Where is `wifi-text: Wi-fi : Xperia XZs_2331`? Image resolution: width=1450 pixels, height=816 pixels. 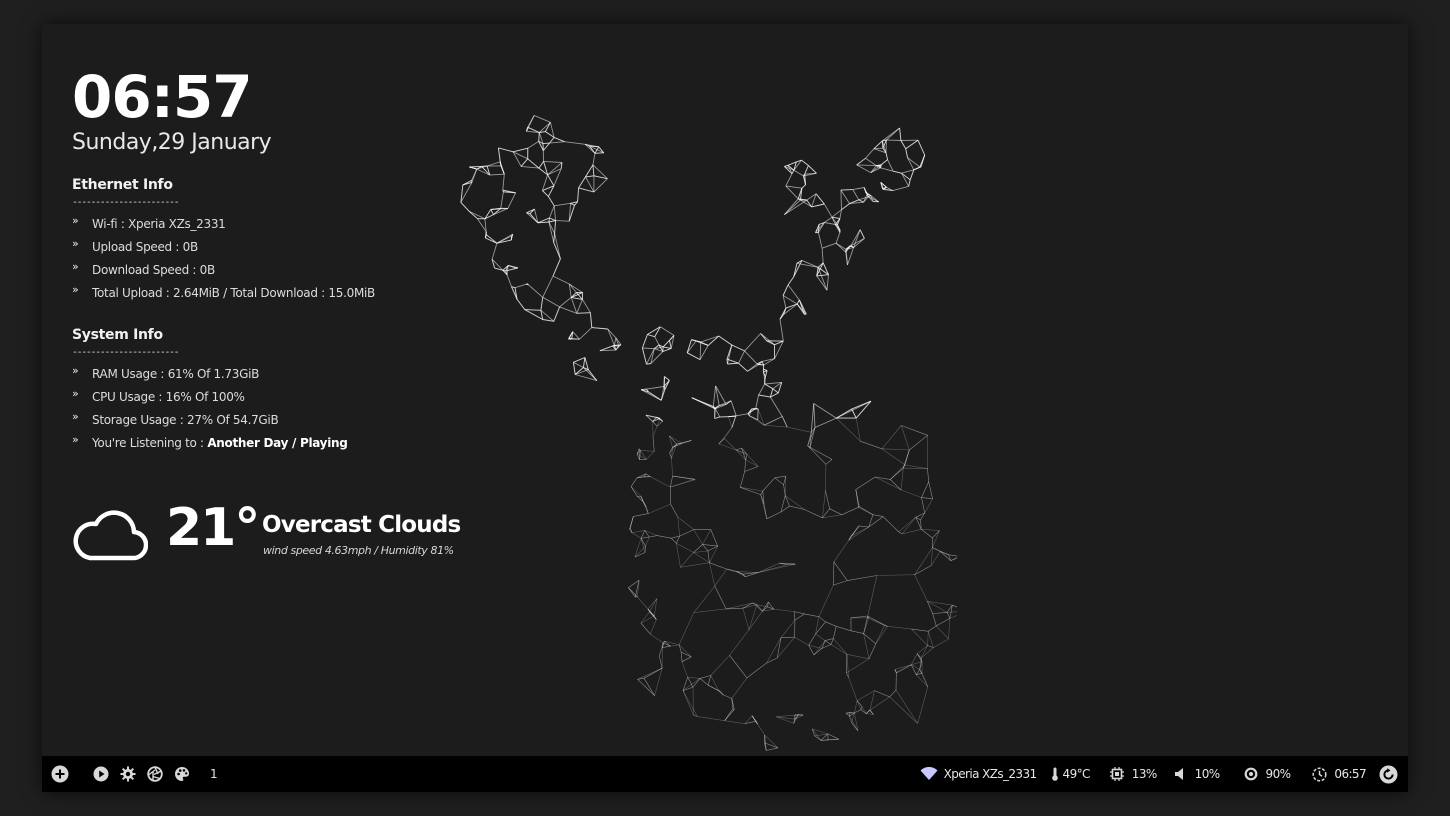
wifi-text: Wi-fi : Xperia XZs_2331 is located at coordinates (159, 224).